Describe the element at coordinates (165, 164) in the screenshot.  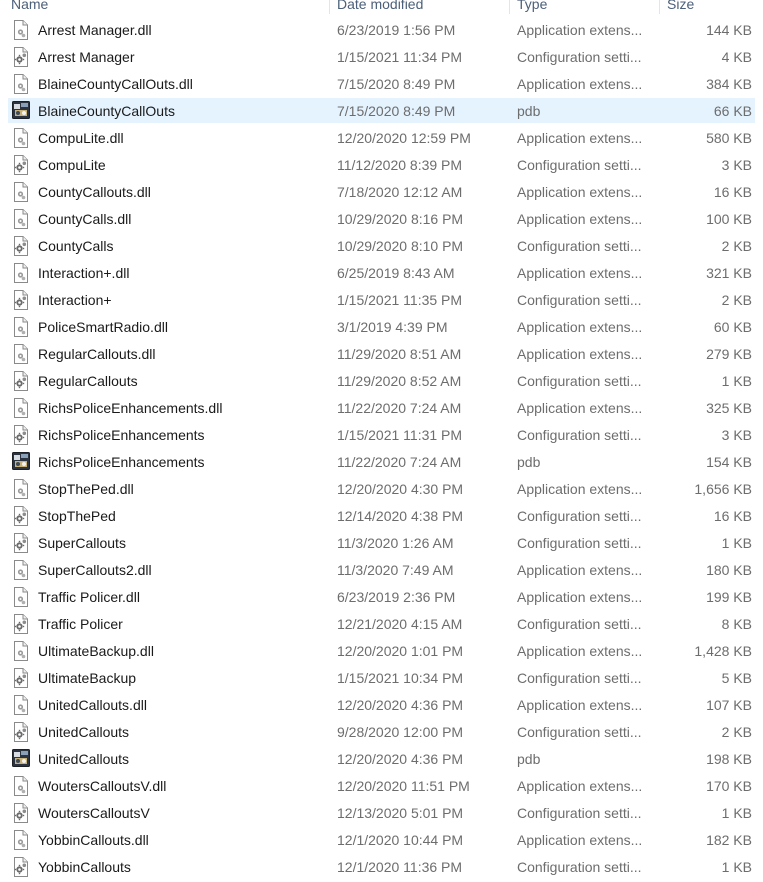
I see `file-name-cell: CompuLite` at that location.